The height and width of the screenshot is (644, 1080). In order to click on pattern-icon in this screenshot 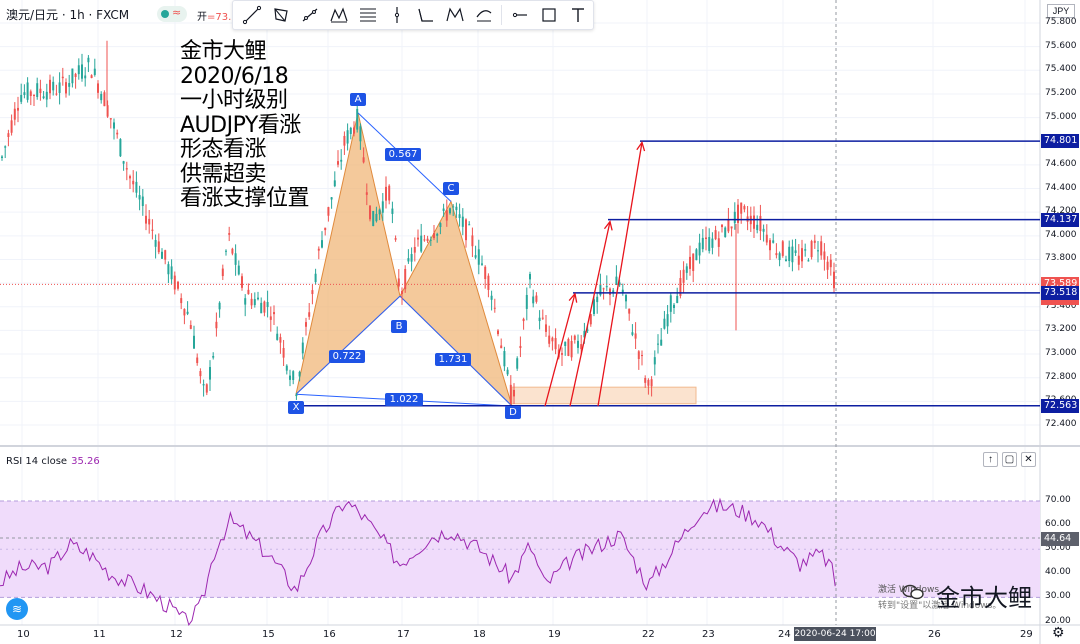, I will do `click(338, 15)`.